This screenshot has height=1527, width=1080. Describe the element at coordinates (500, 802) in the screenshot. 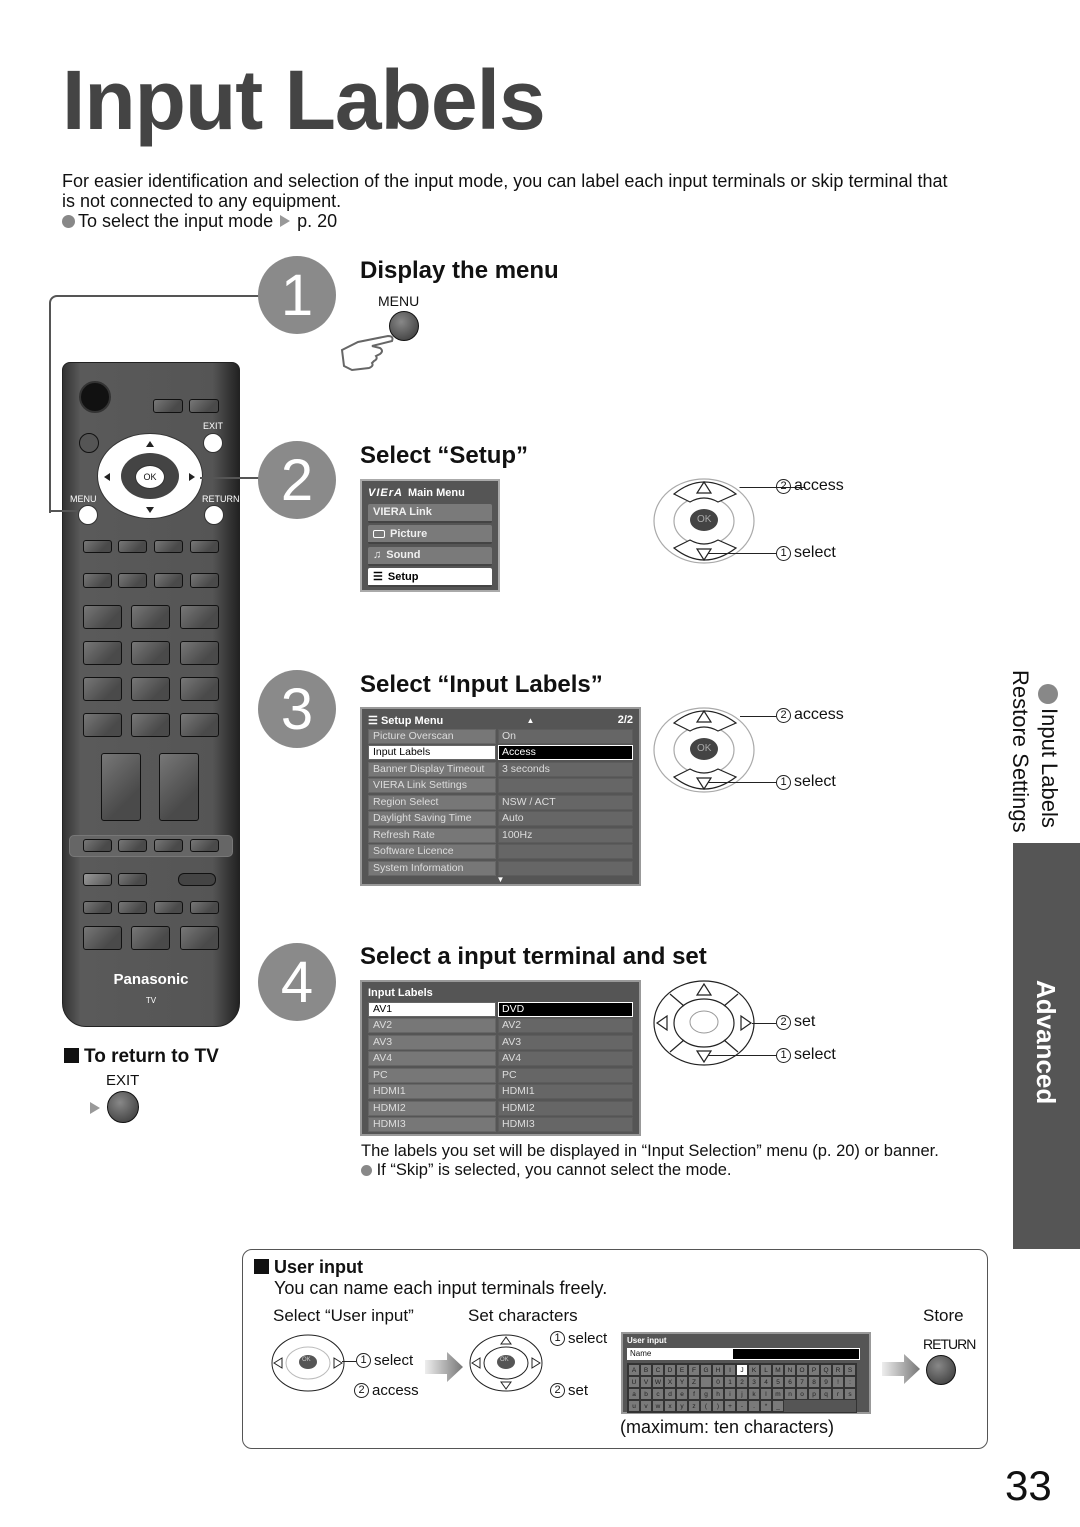

I see `setup-menu-row: Region Select NSW / ACT` at that location.